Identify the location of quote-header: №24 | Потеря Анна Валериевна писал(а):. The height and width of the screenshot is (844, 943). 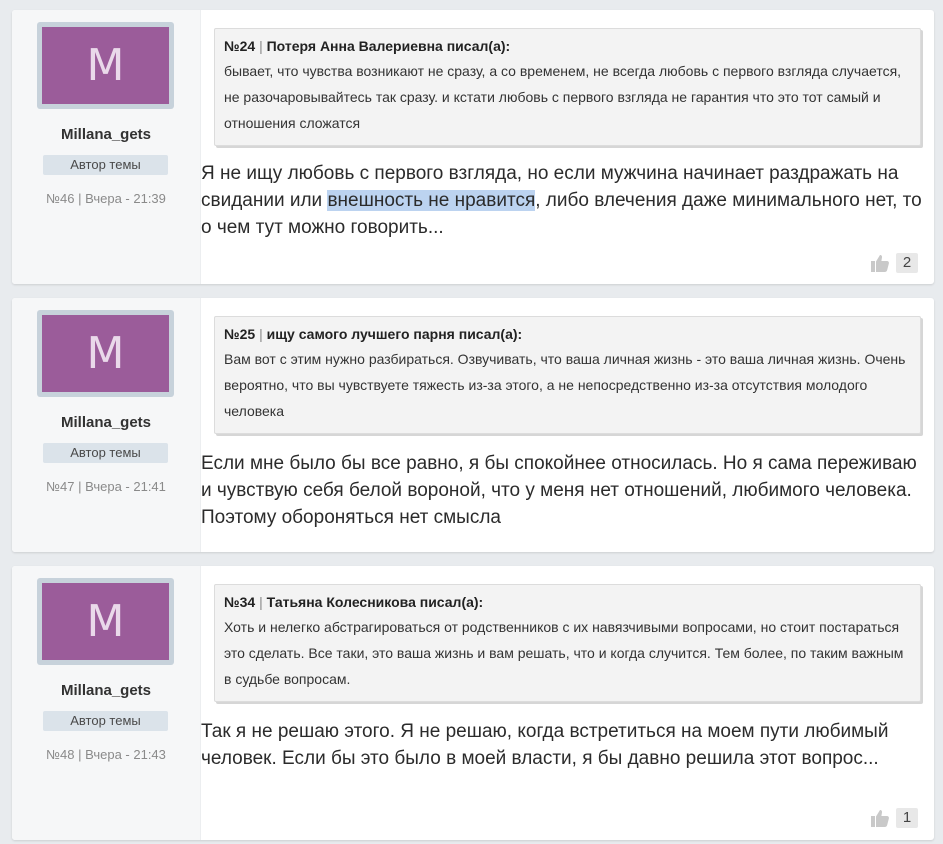
(567, 46).